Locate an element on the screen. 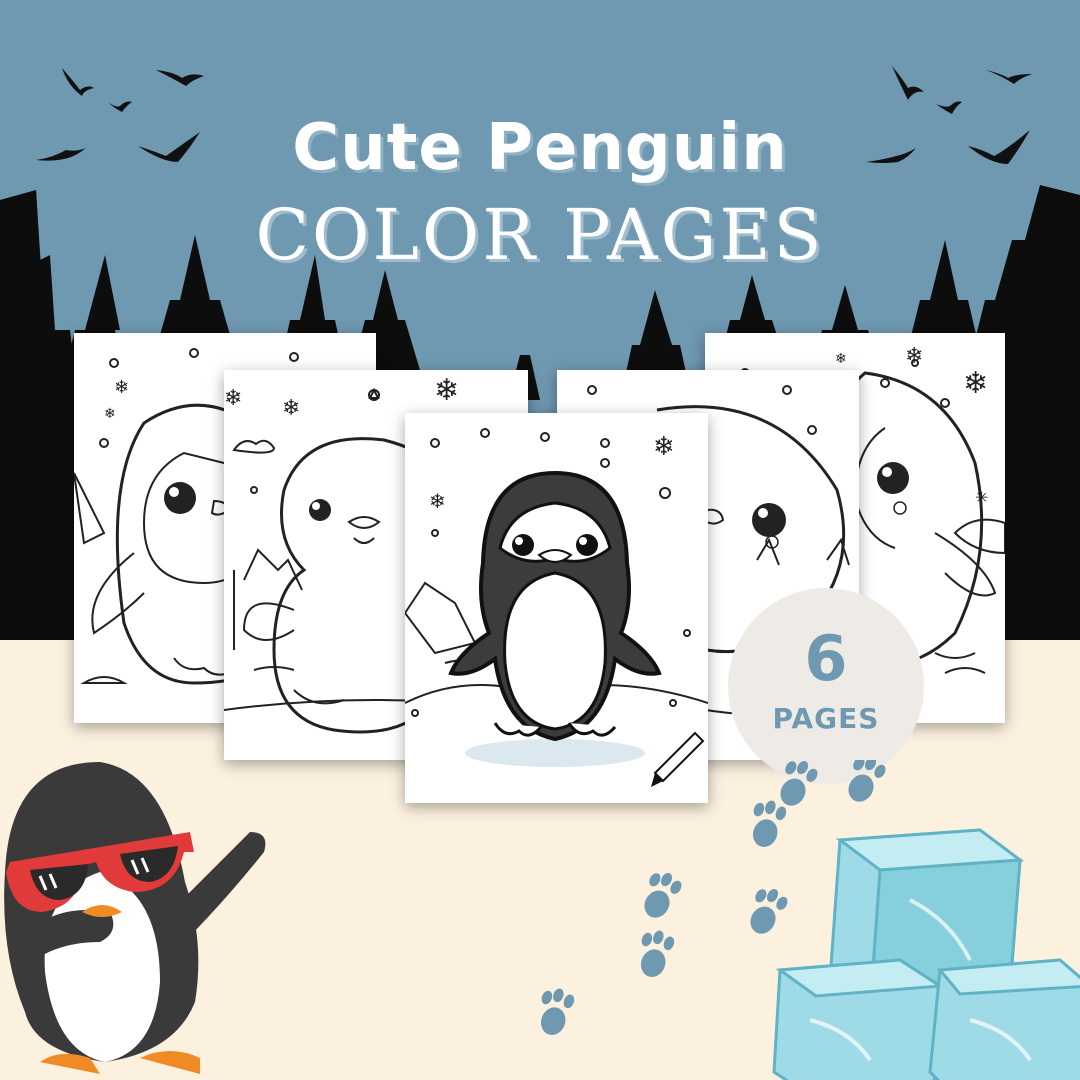 Image resolution: width=1080 pixels, height=1080 pixels. title-line-2: COLOR PAGES is located at coordinates (540, 235).